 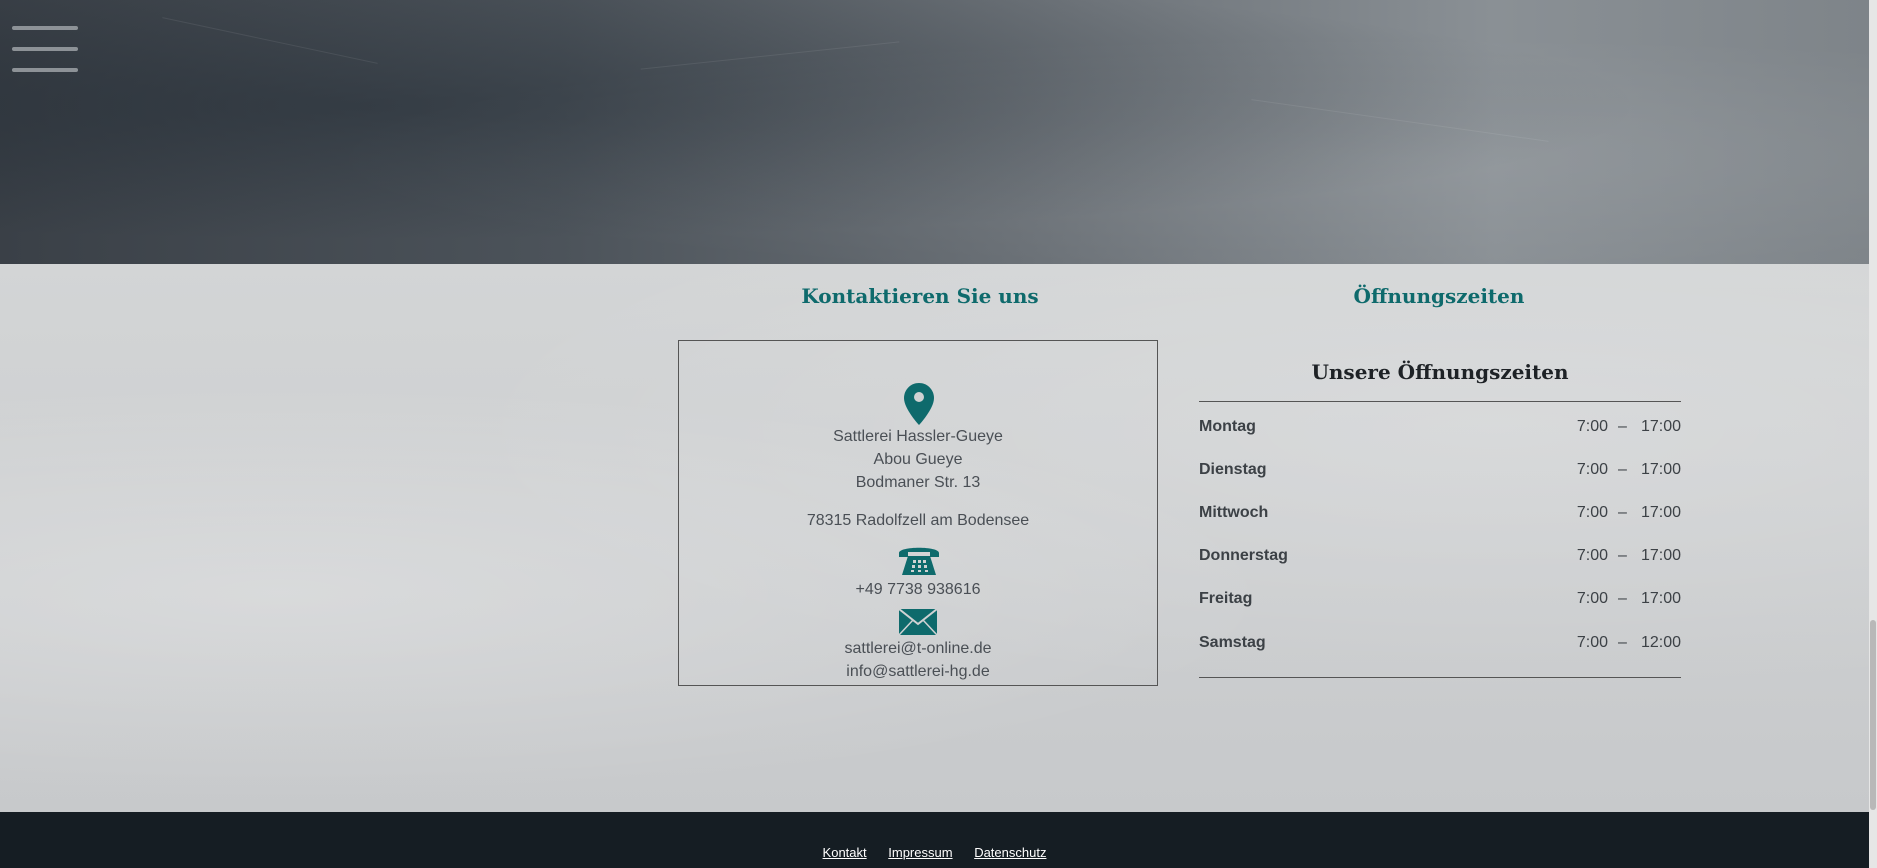 What do you see at coordinates (1660, 642) in the screenshot?
I see `close-time: 12:00` at bounding box center [1660, 642].